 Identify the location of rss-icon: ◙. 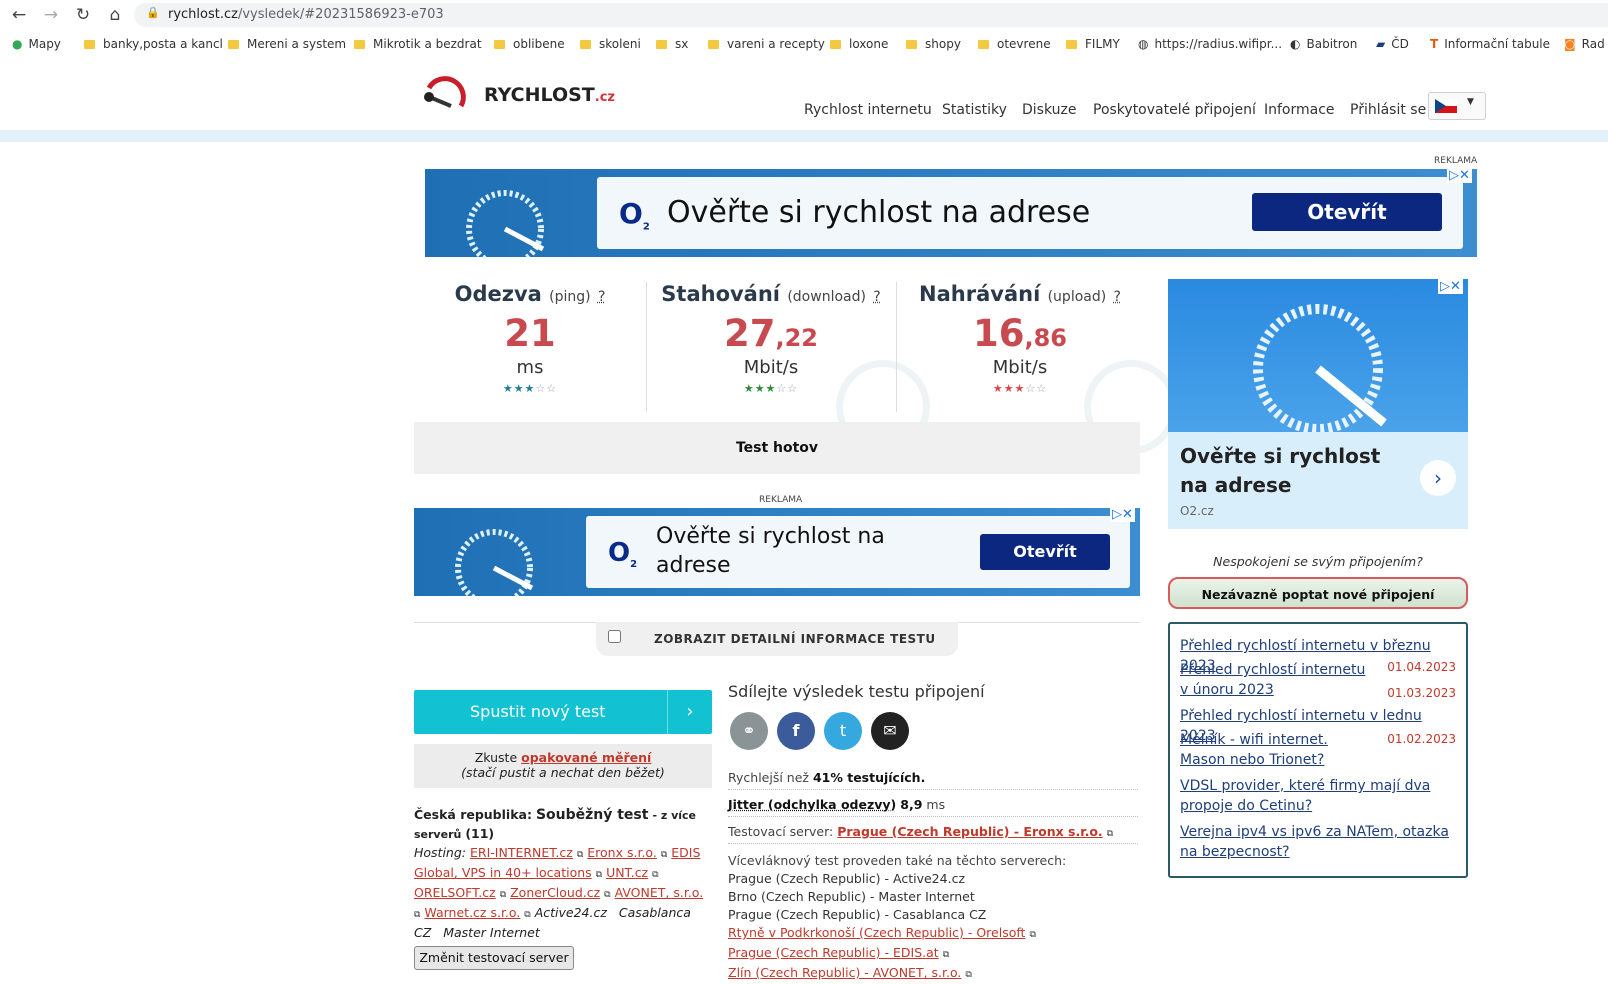
(1570, 44).